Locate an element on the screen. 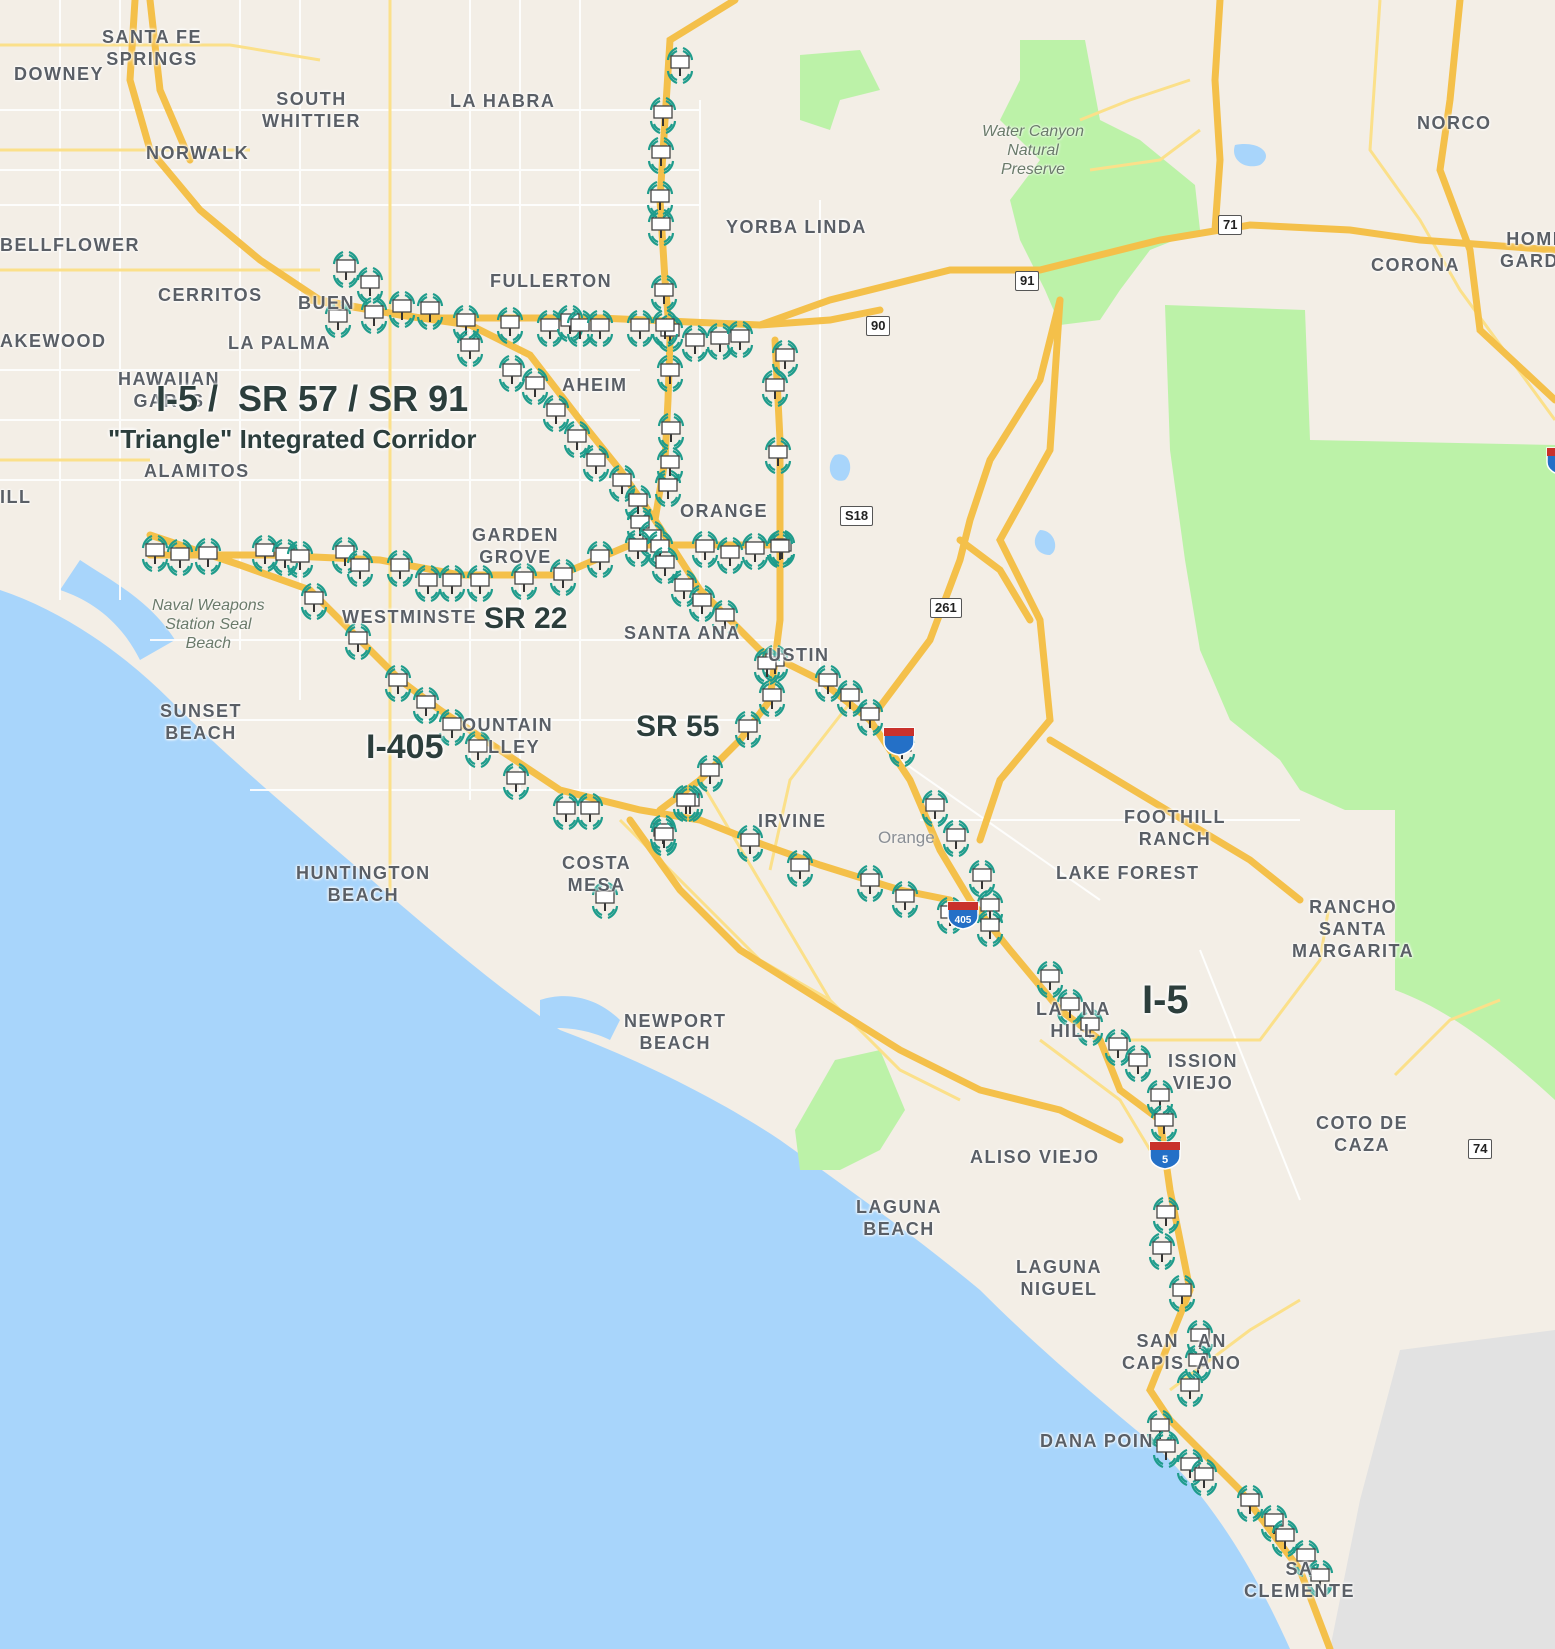  interstate-15-shield is located at coordinates (1550, 460).